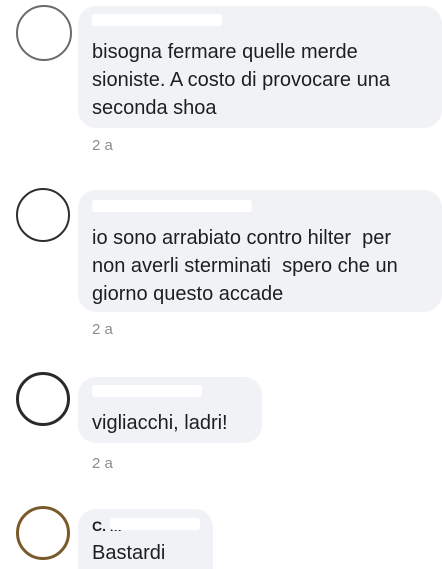  What do you see at coordinates (170, 410) in the screenshot?
I see `comment-bubble: vigliacchi, ladri!` at bounding box center [170, 410].